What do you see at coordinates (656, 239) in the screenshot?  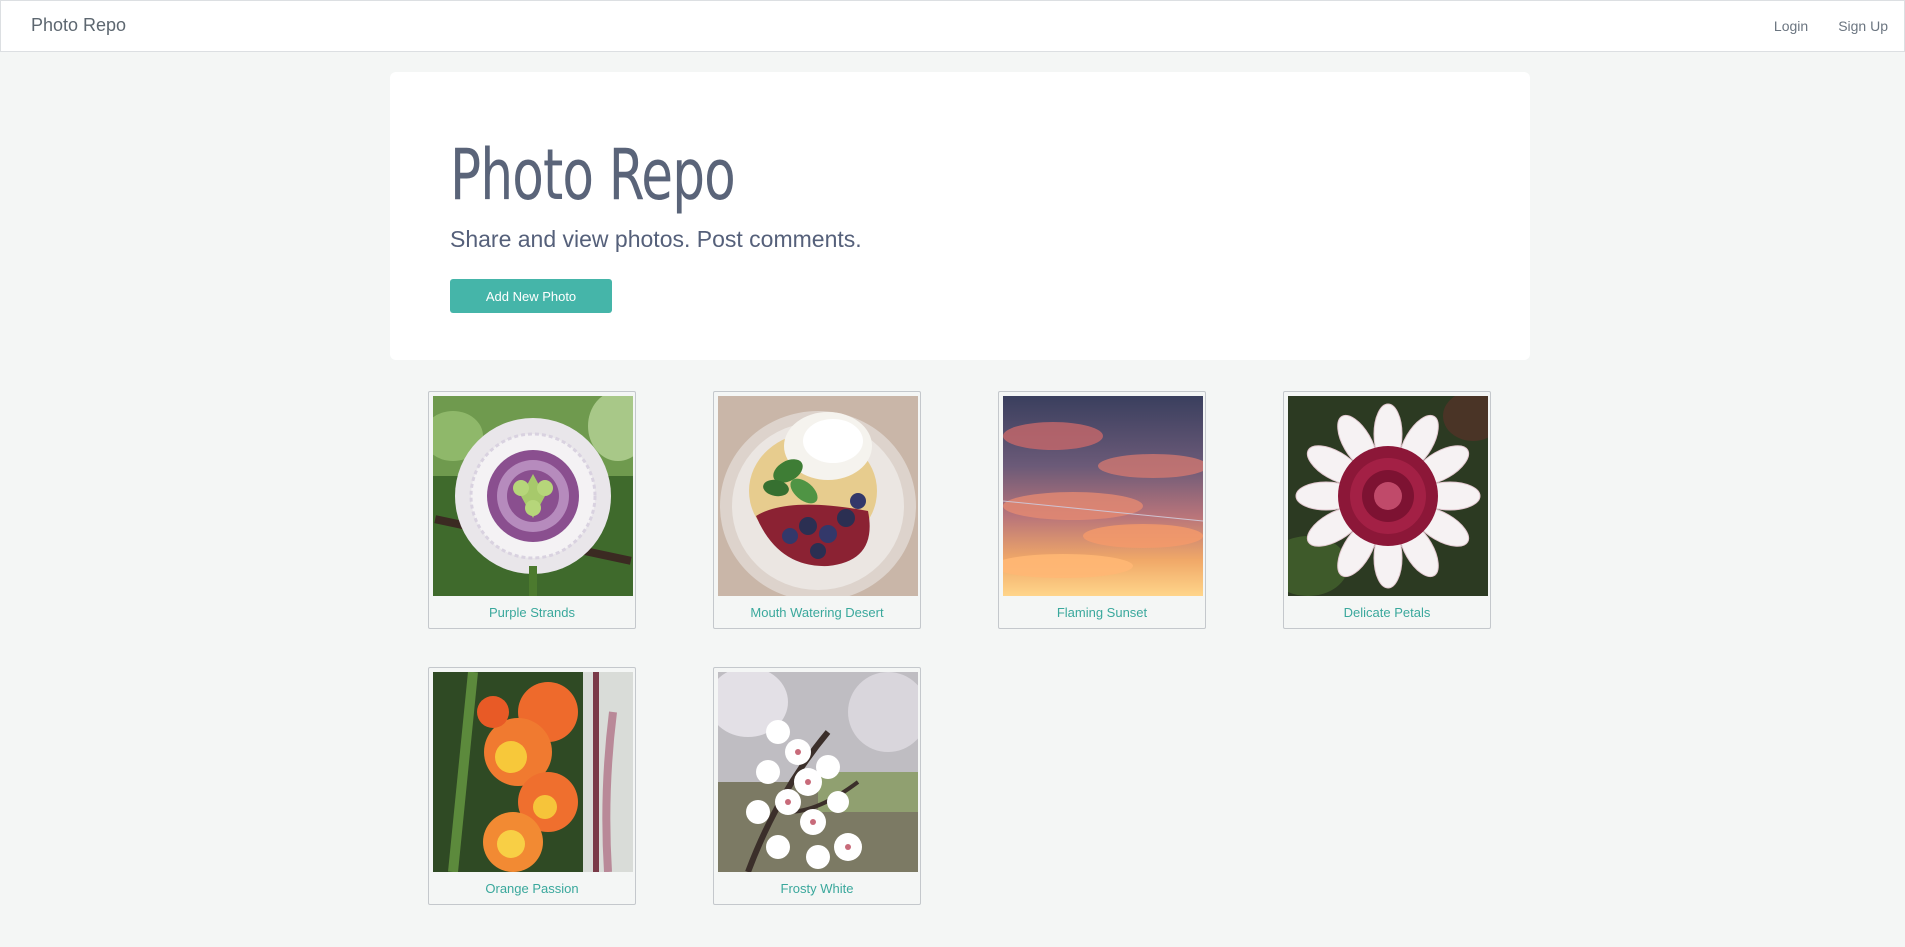 I see `page-lead: Share and view photos. Post comments.` at bounding box center [656, 239].